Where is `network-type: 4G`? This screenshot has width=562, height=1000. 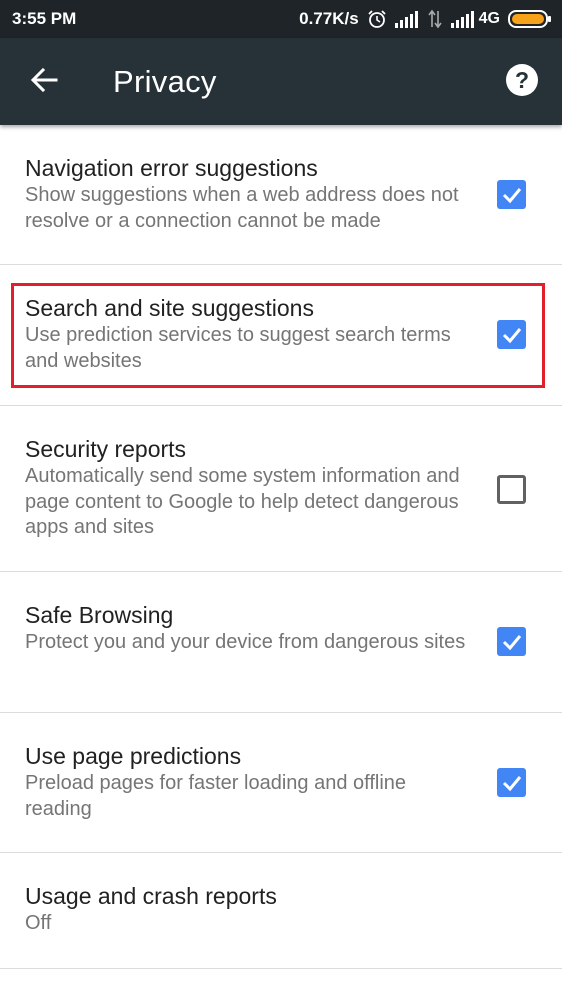
network-type: 4G is located at coordinates (489, 18).